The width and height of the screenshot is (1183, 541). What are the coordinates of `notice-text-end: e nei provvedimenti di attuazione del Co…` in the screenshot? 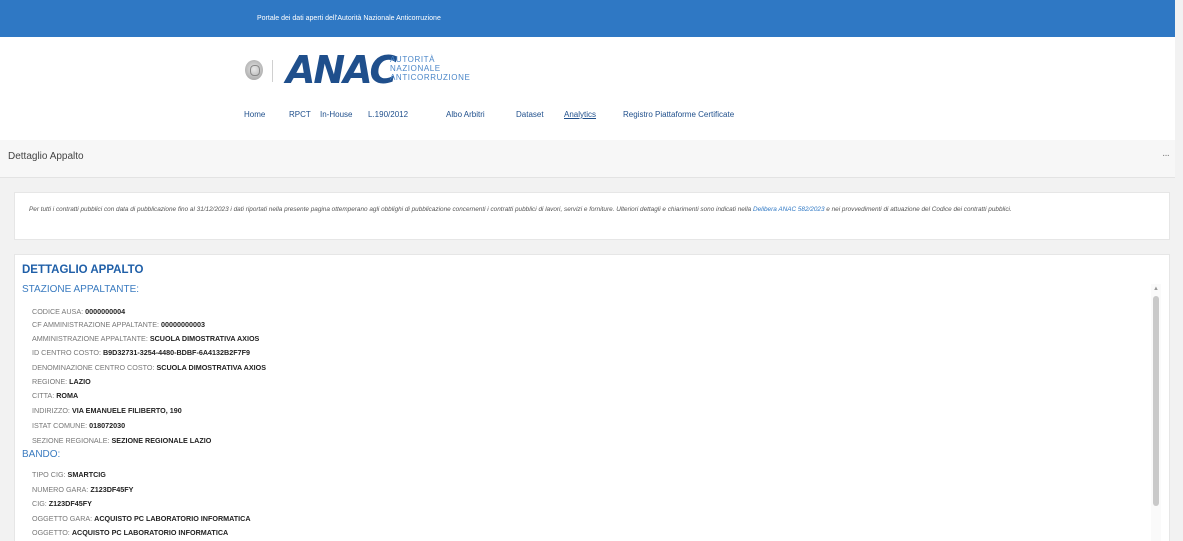 It's located at (918, 209).